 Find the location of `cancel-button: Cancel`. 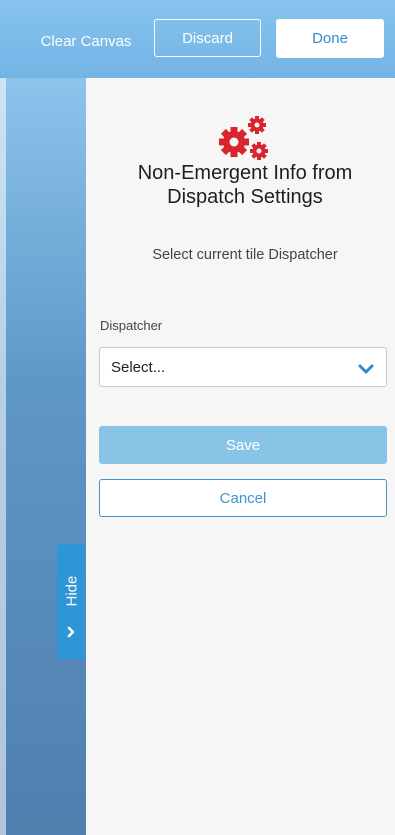

cancel-button: Cancel is located at coordinates (243, 498).